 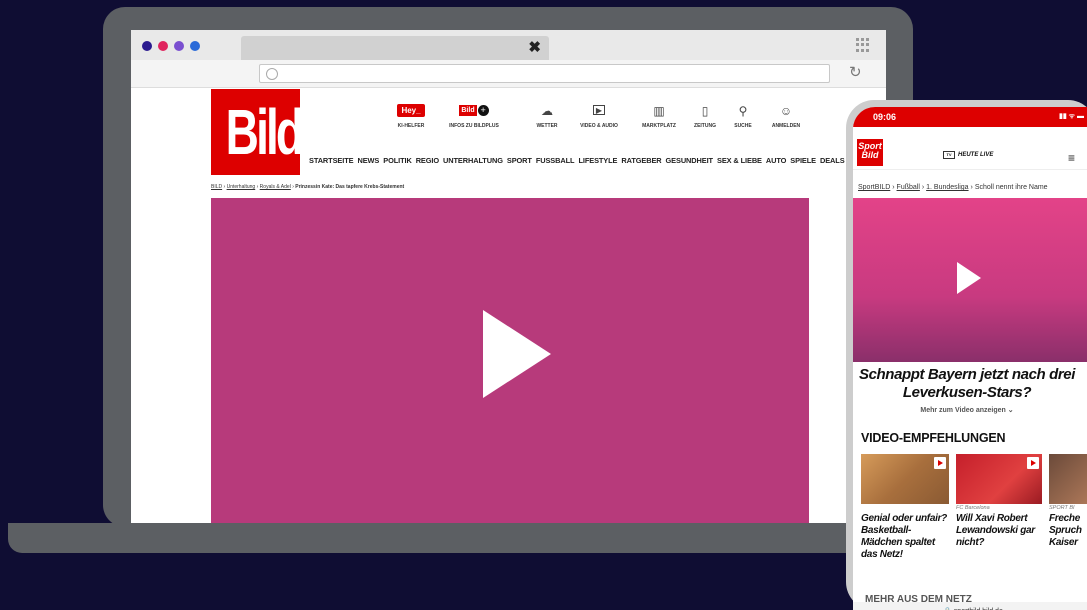 I want to click on status-time: 09:06, so click(x=885, y=117).